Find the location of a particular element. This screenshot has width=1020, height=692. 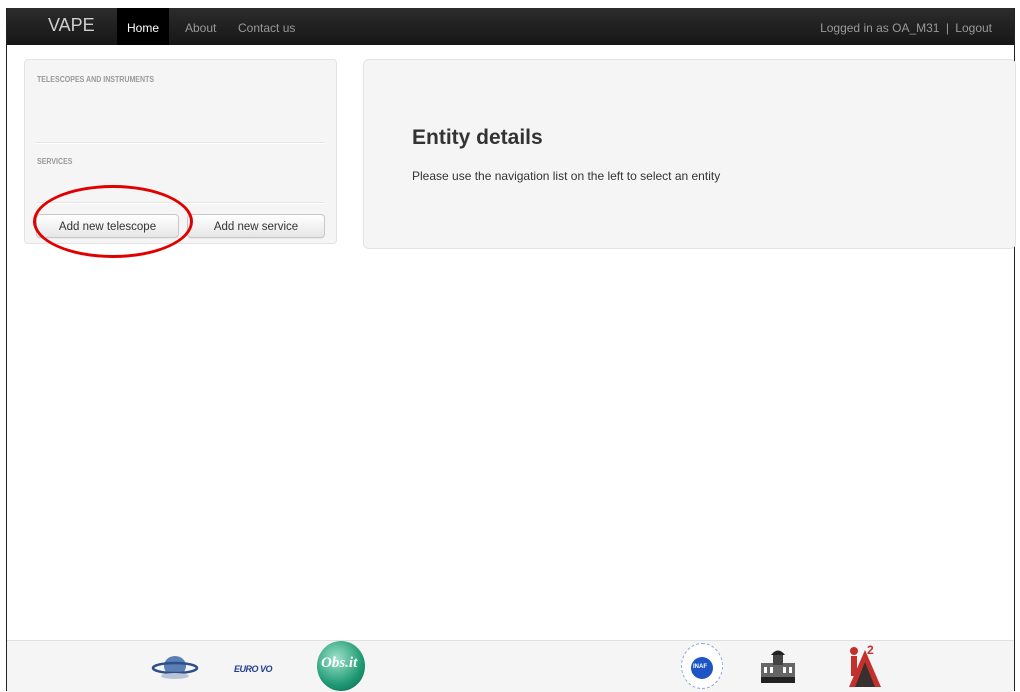

nav-about: About is located at coordinates (200, 26).